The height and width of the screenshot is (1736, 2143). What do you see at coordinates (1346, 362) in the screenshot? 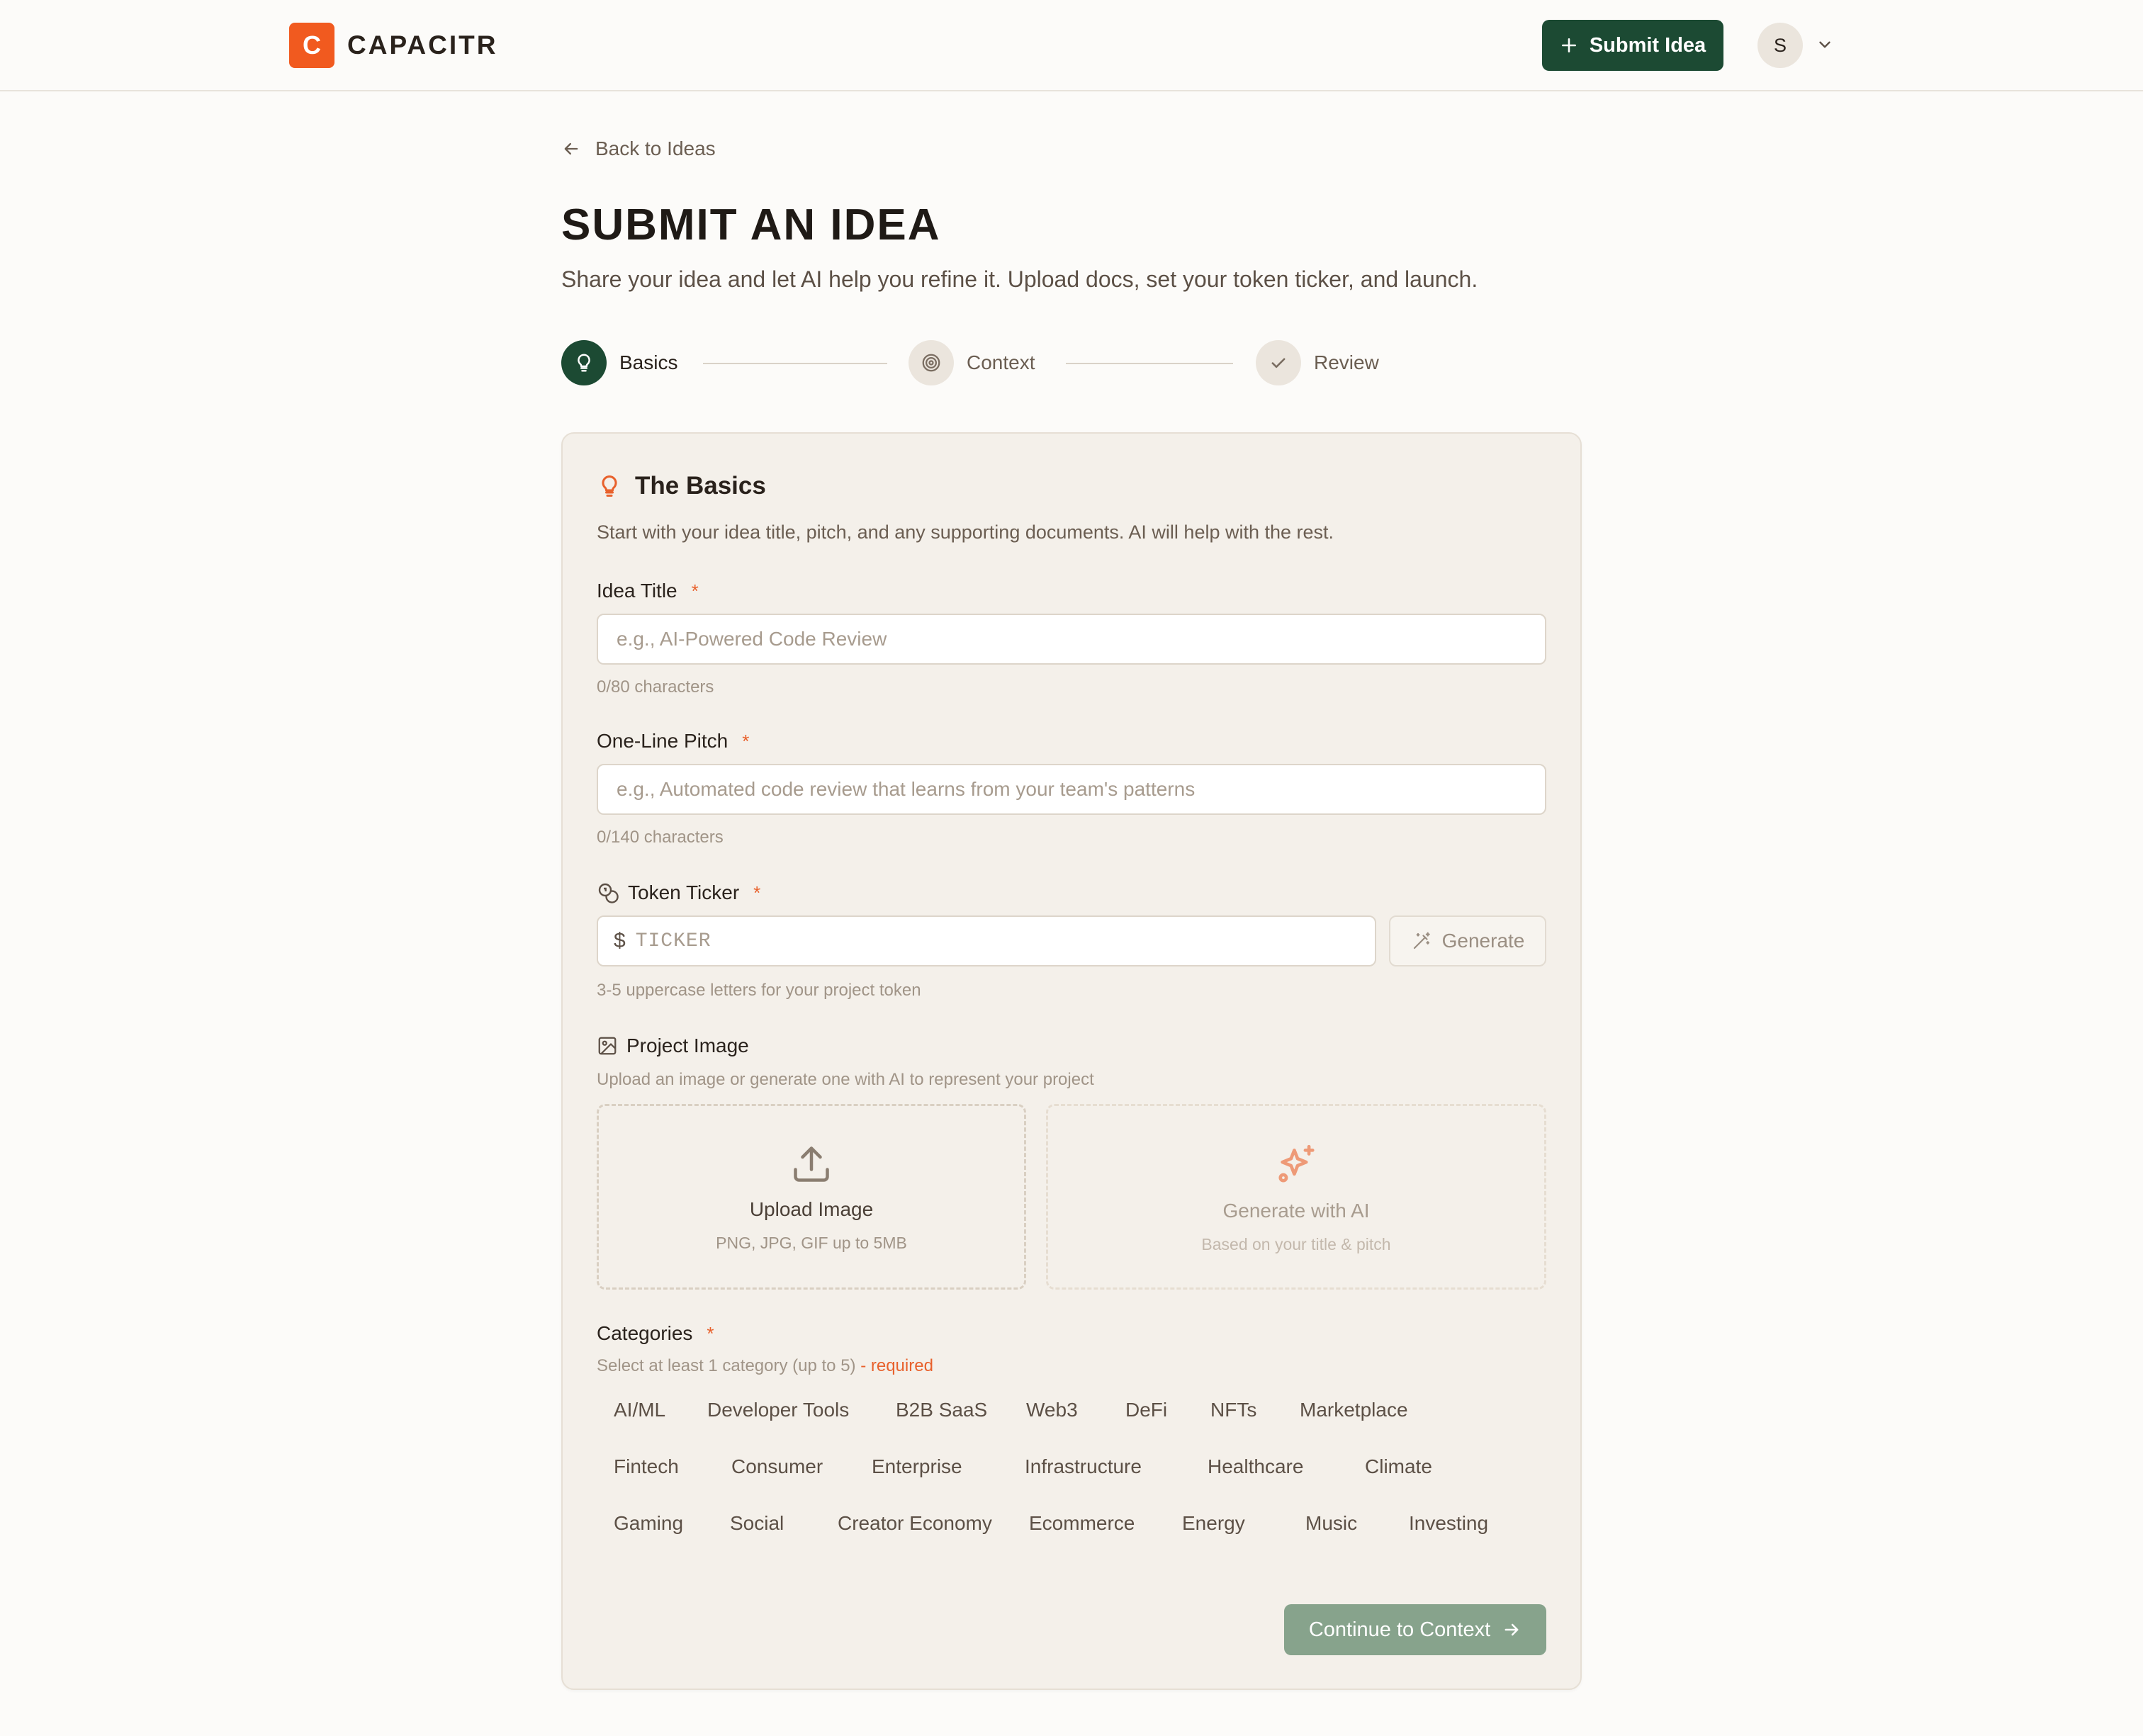
I see `step-label: Review` at bounding box center [1346, 362].